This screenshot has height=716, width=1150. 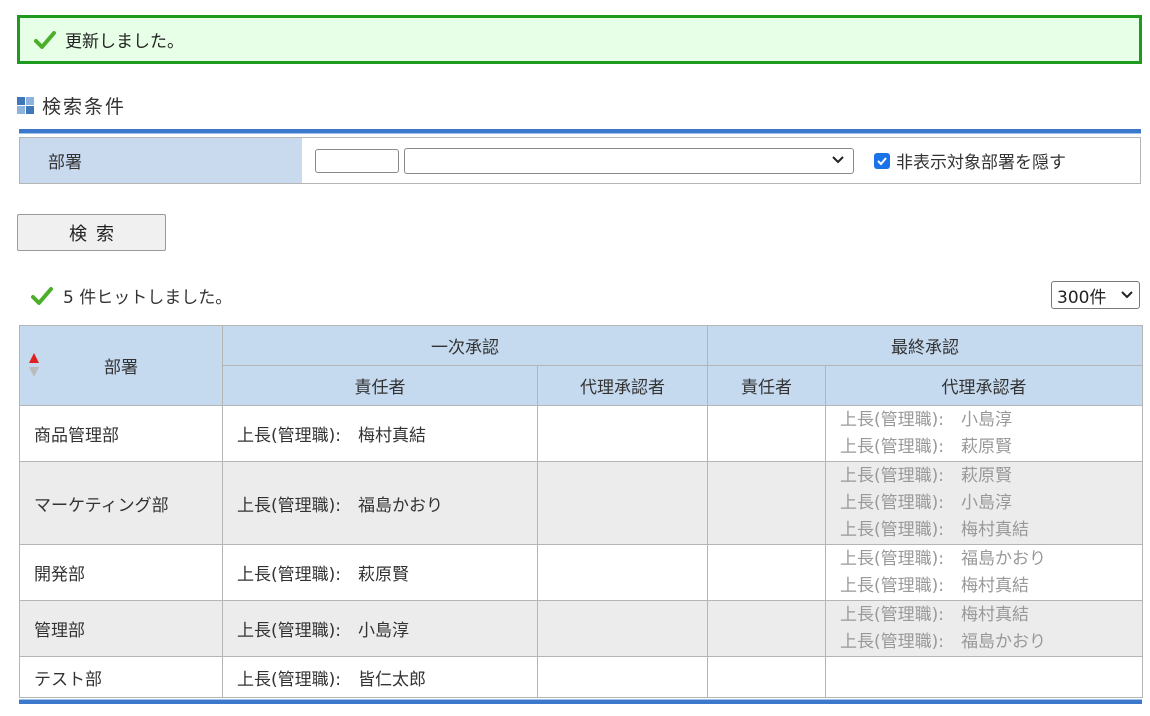 What do you see at coordinates (579, 39) in the screenshot?
I see `success-banner: 更新しました。` at bounding box center [579, 39].